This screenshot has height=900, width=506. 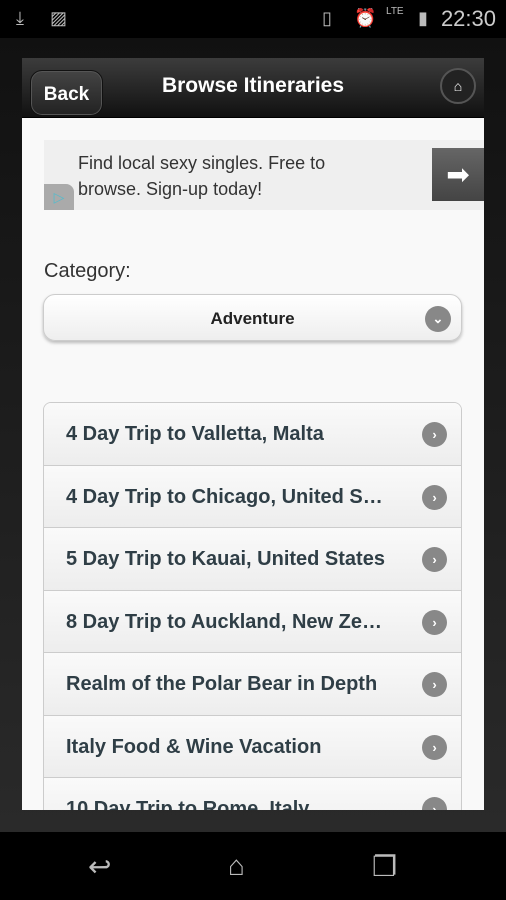 What do you see at coordinates (59, 18) in the screenshot?
I see `image-icon: ▨` at bounding box center [59, 18].